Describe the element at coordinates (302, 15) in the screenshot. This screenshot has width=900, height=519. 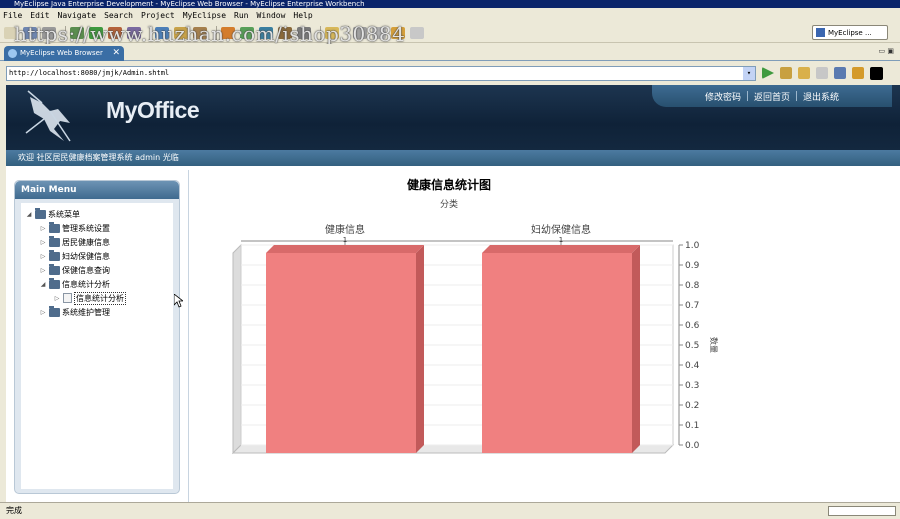
I see `menu-help: Help` at that location.